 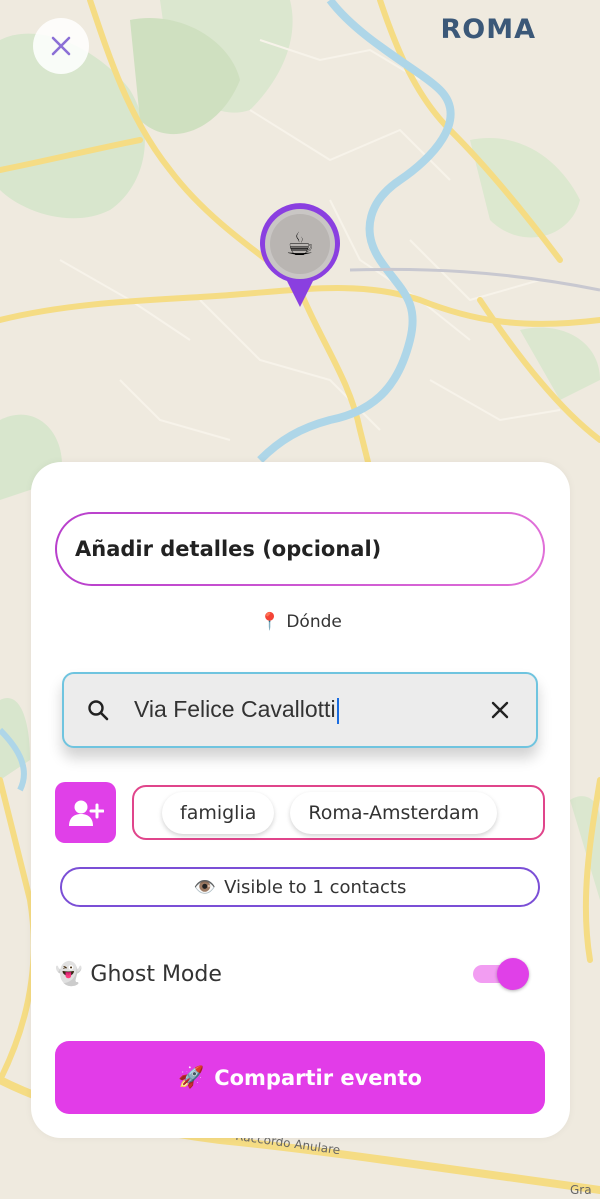 What do you see at coordinates (191, 1077) in the screenshot?
I see `rocket-icon: 🚀` at bounding box center [191, 1077].